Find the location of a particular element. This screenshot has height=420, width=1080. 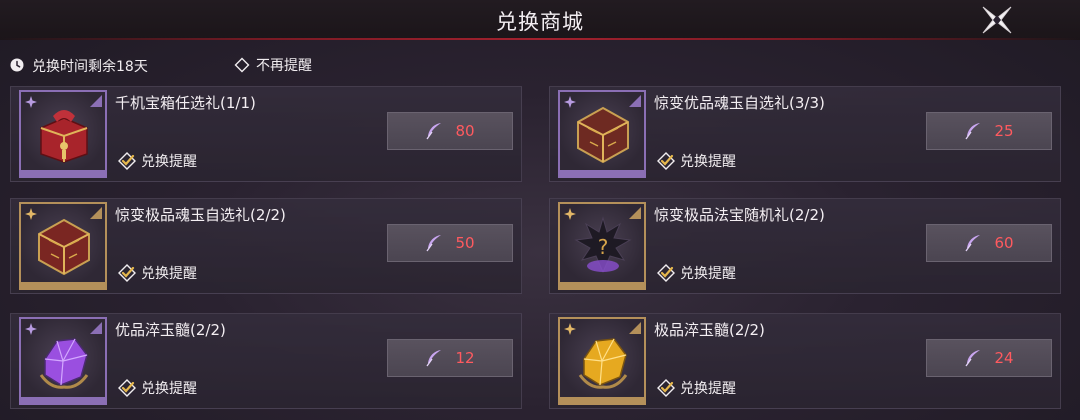

clock-icon is located at coordinates (17, 65).